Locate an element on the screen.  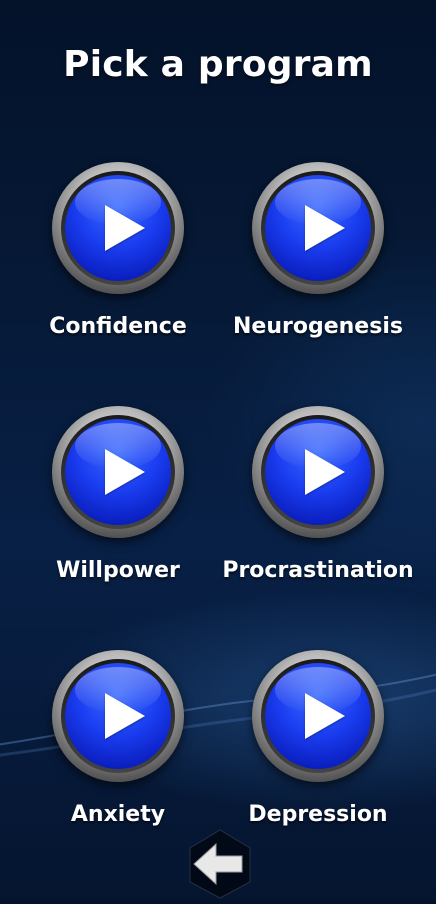
program-label: Willpower is located at coordinates (118, 570).